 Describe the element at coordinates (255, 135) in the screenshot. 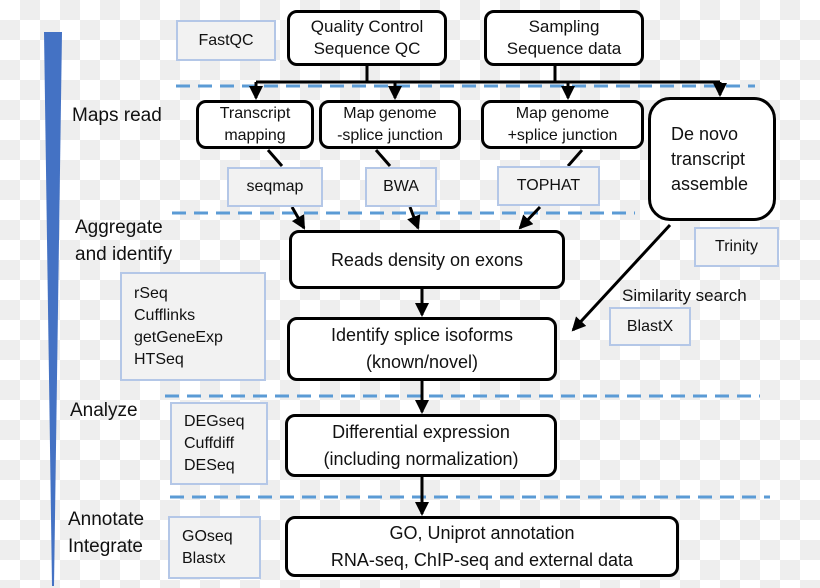

I see `step-text: mapping` at that location.